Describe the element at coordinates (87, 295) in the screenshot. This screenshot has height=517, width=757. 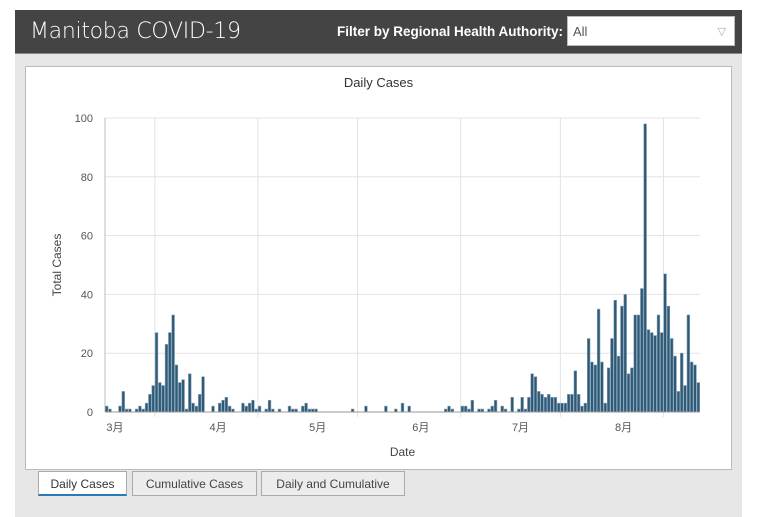
I see `y-tick-label: 40` at that location.